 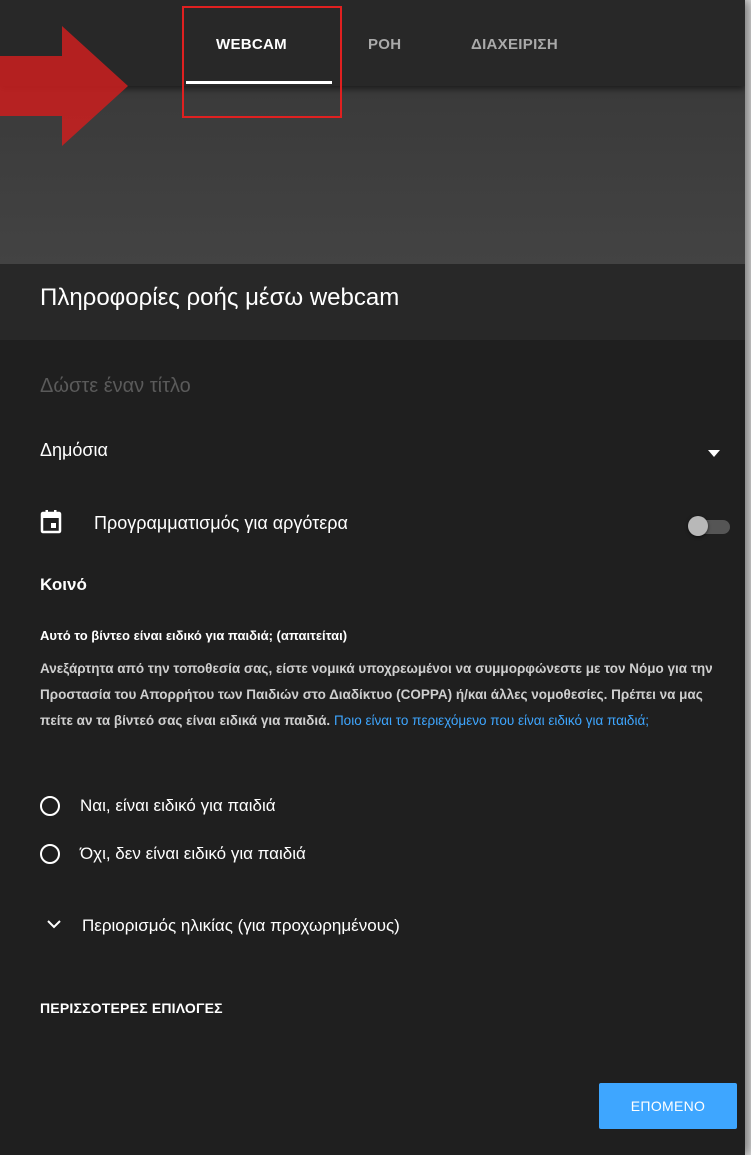 What do you see at coordinates (711, 526) in the screenshot?
I see `schedule-toggle` at bounding box center [711, 526].